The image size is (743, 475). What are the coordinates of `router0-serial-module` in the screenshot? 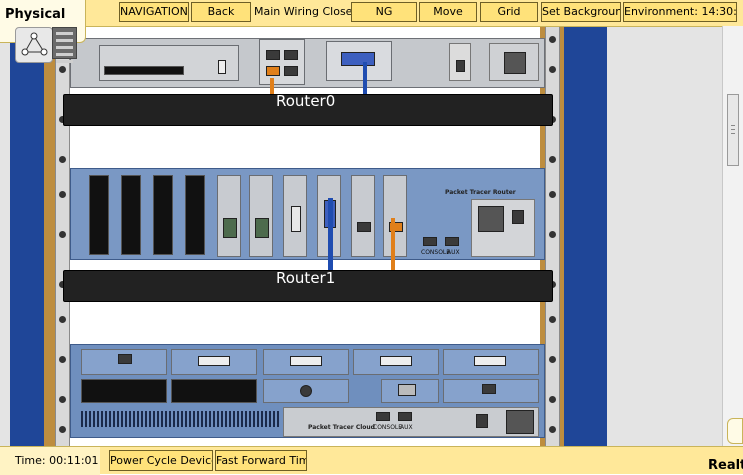 It's located at (359, 61).